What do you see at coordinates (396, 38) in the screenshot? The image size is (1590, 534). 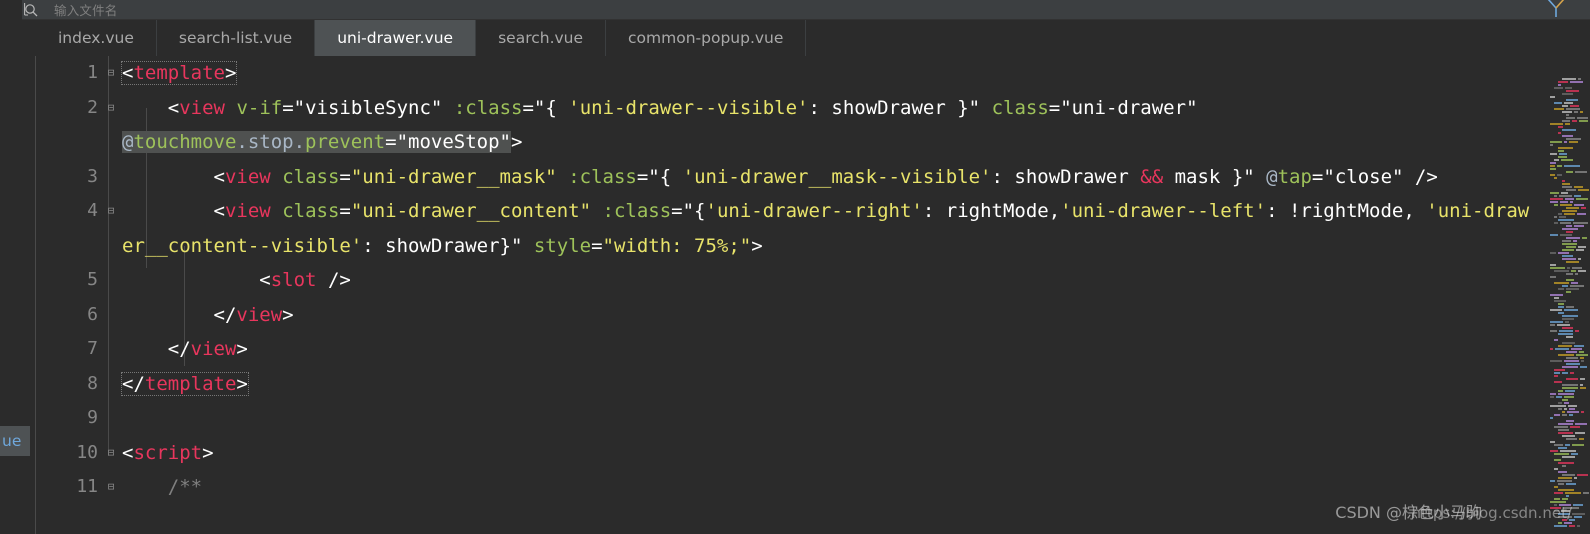 I see `tab-uni-drawer-vue: uni-drawer.vue` at bounding box center [396, 38].